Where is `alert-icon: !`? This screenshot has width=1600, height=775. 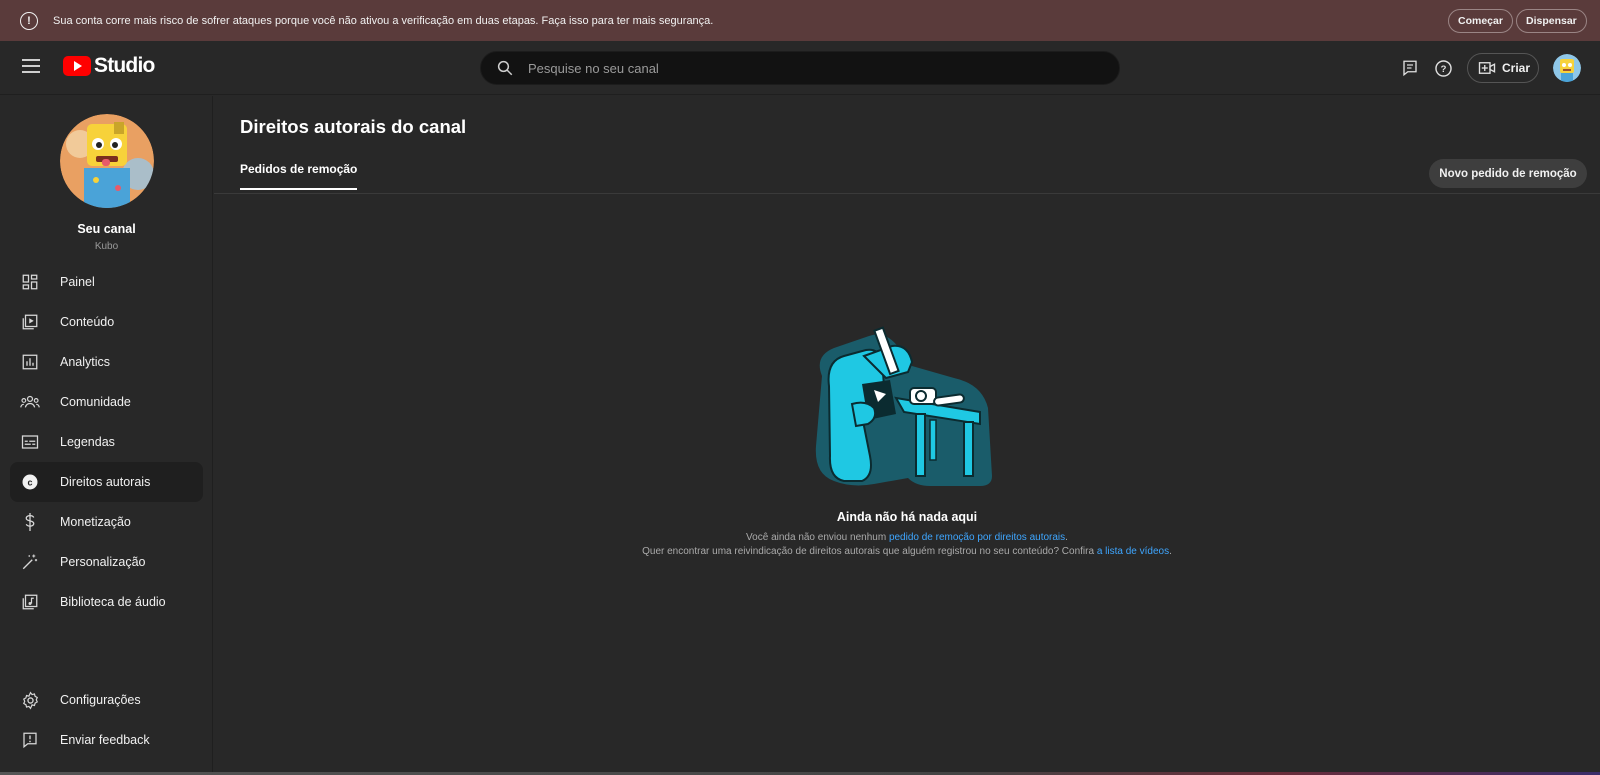 alert-icon: ! is located at coordinates (29, 20).